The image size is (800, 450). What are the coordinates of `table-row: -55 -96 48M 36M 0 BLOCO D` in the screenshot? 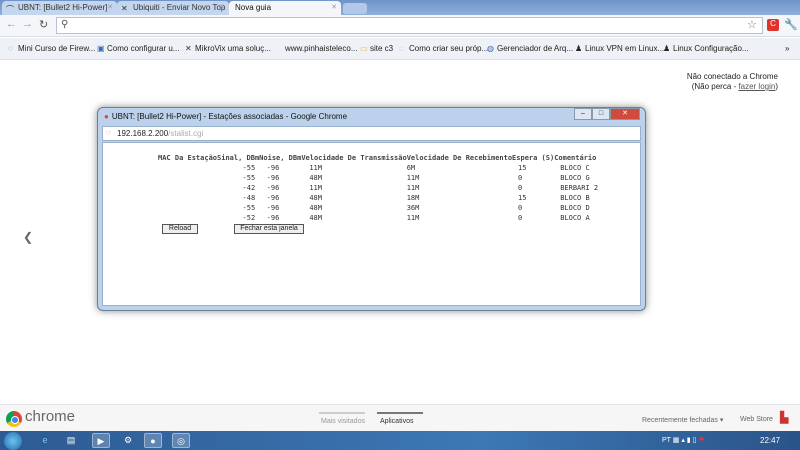 It's located at (378, 208).